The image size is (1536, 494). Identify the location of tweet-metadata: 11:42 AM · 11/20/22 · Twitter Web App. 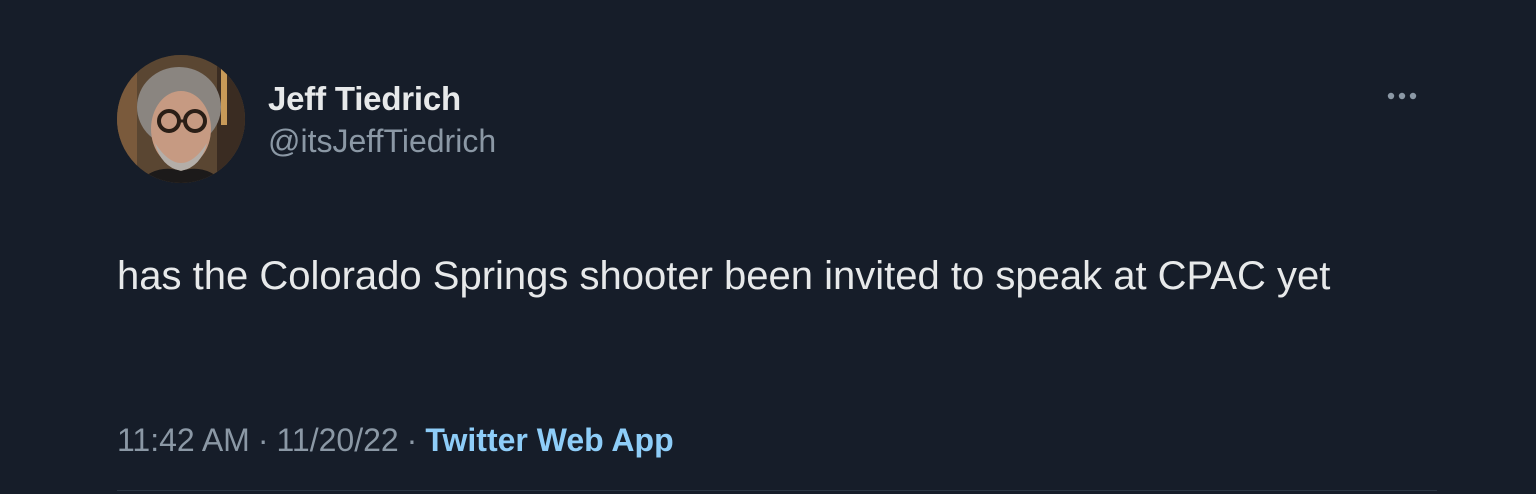
(395, 440).